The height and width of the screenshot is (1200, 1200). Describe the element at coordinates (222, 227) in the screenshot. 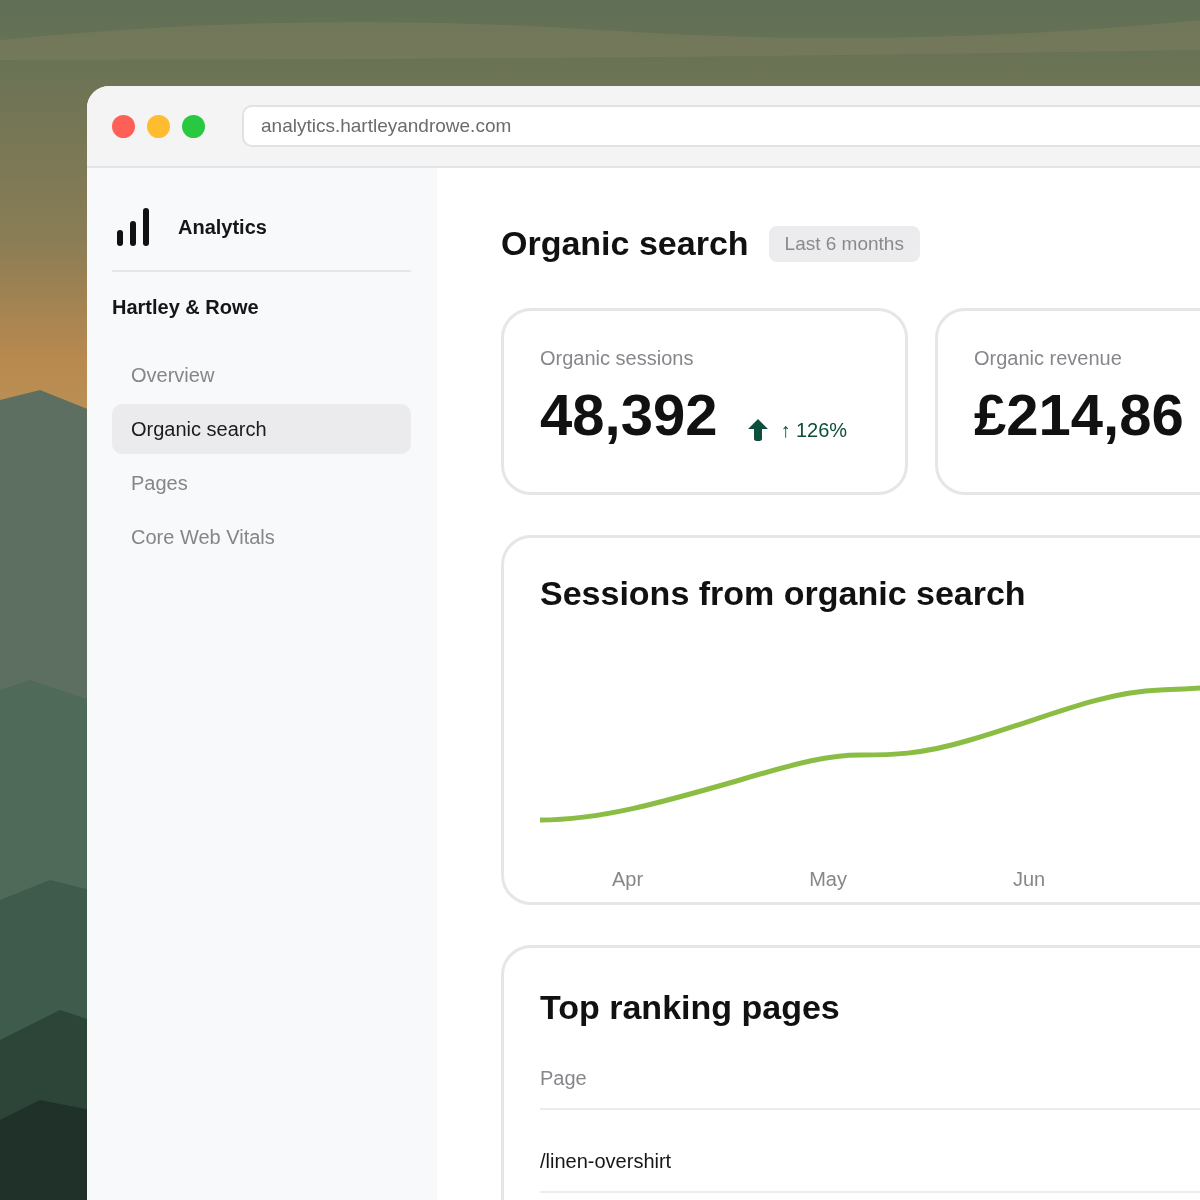

I see `app-name: Analytics` at that location.